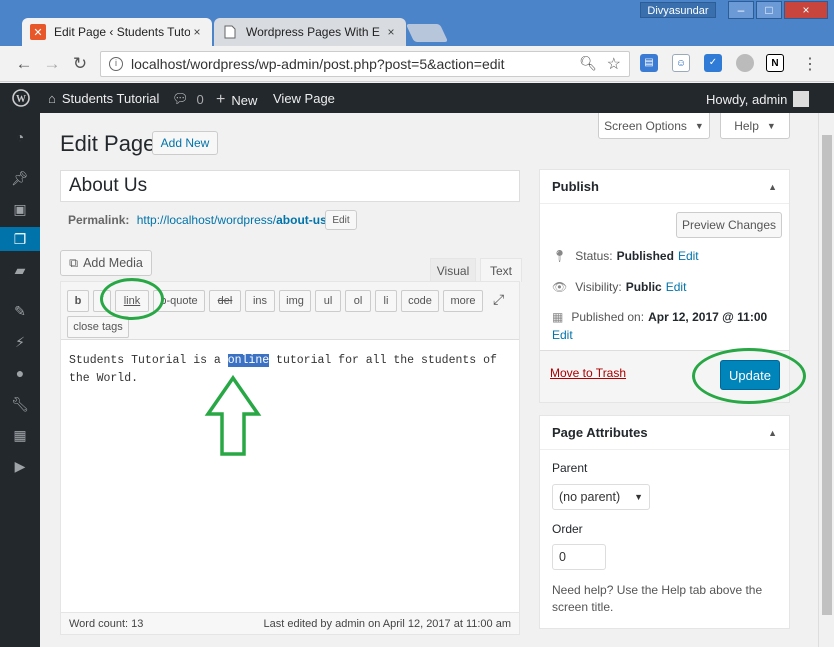 This screenshot has width=834, height=647. Describe the element at coordinates (304, 98) in the screenshot. I see `view-page-link: View Page` at that location.